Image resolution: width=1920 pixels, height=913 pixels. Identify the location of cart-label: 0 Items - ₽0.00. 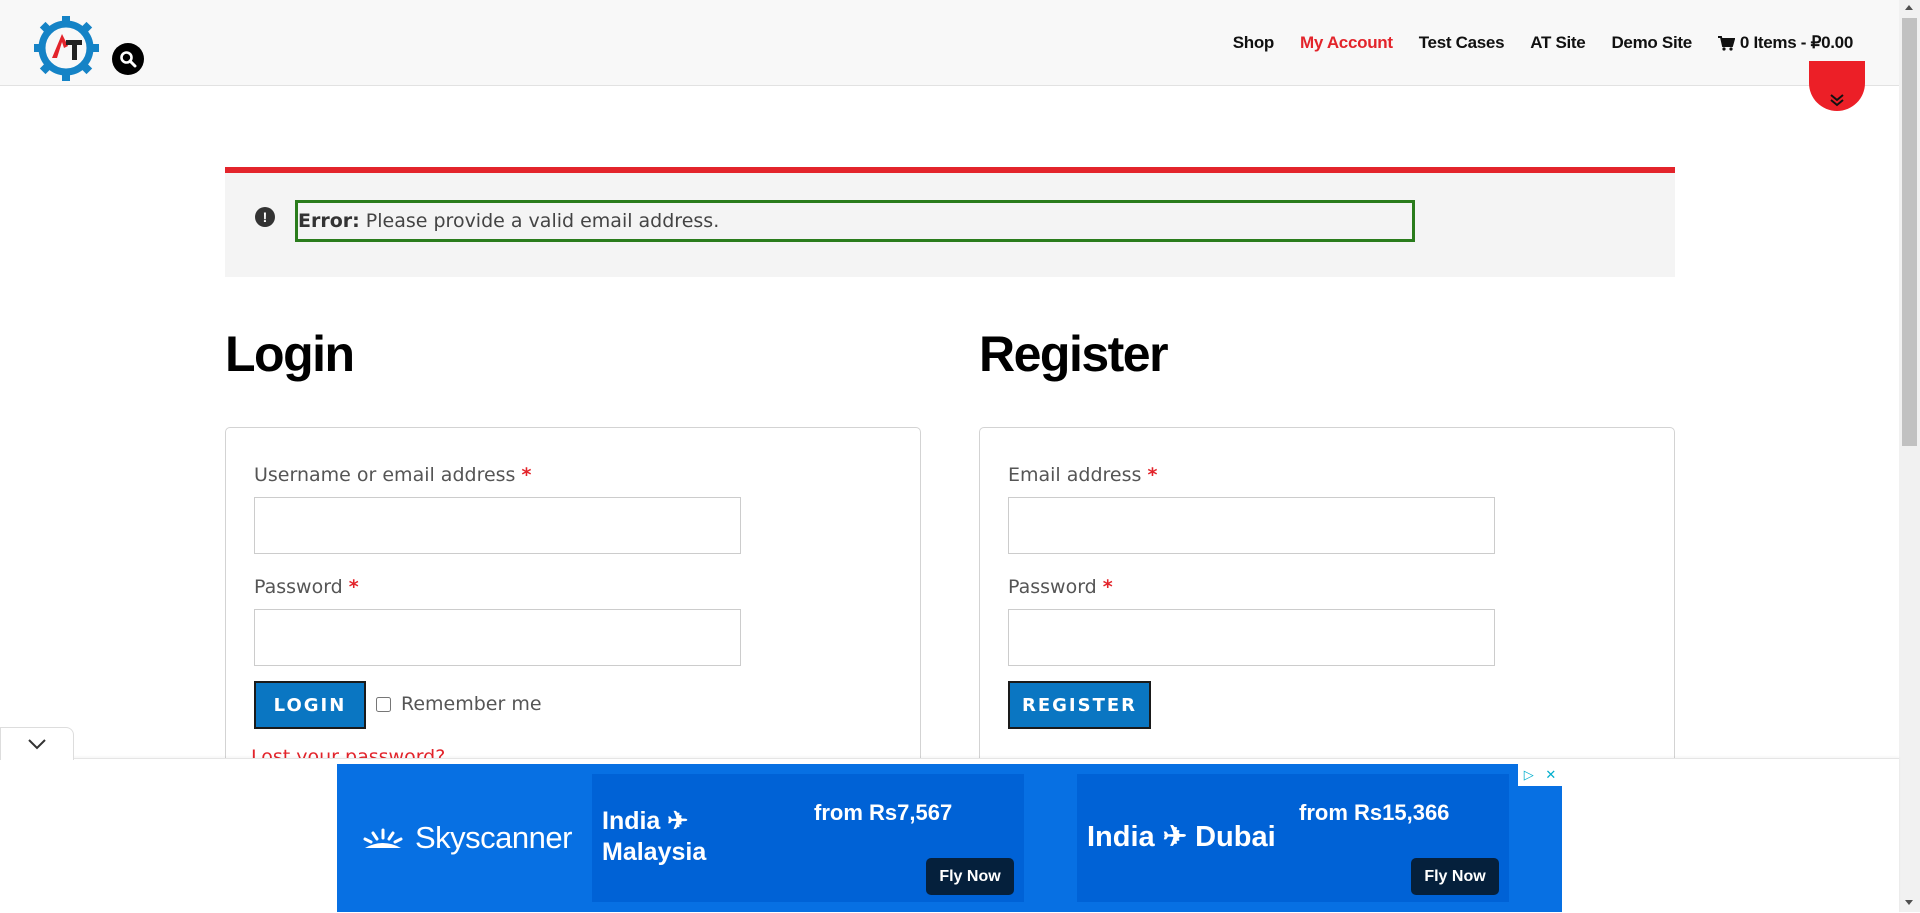
(1796, 42).